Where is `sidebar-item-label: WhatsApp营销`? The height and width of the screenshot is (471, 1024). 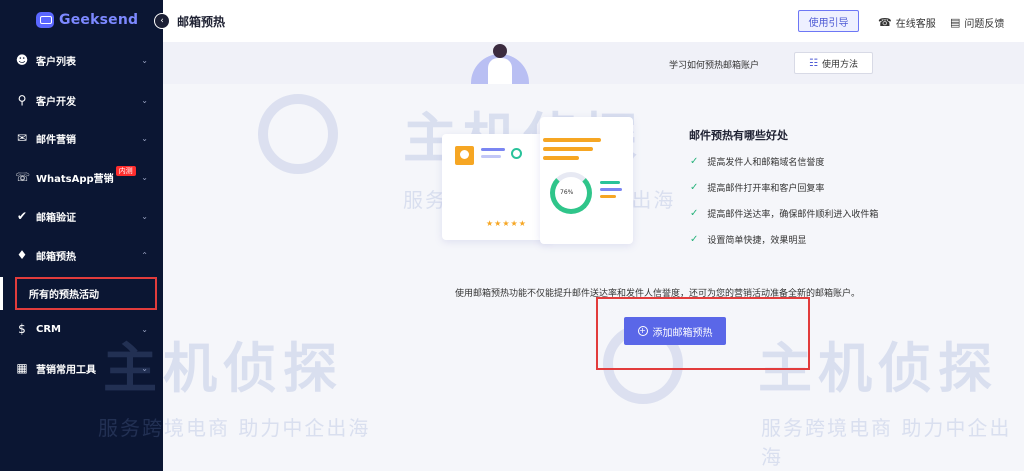
sidebar-item-label: WhatsApp营销 is located at coordinates (75, 179).